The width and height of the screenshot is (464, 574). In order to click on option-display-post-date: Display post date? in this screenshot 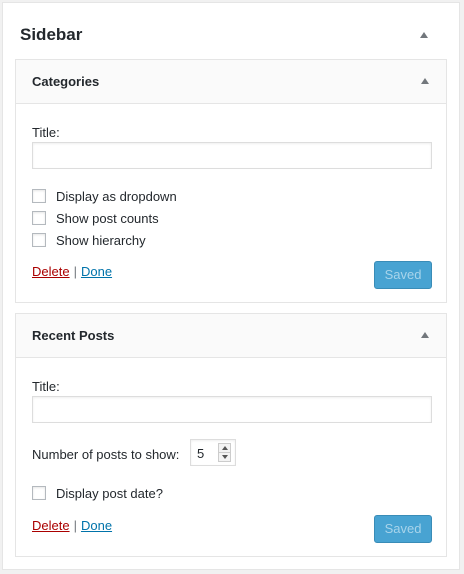, I will do `click(97, 493)`.